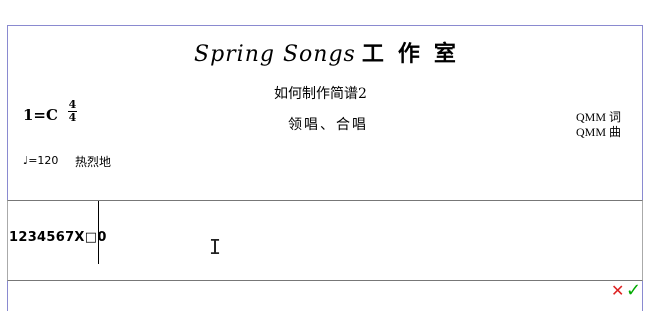 Image resolution: width=665 pixels, height=311 pixels. Describe the element at coordinates (633, 291) in the screenshot. I see `confirm-icon: ✓` at that location.